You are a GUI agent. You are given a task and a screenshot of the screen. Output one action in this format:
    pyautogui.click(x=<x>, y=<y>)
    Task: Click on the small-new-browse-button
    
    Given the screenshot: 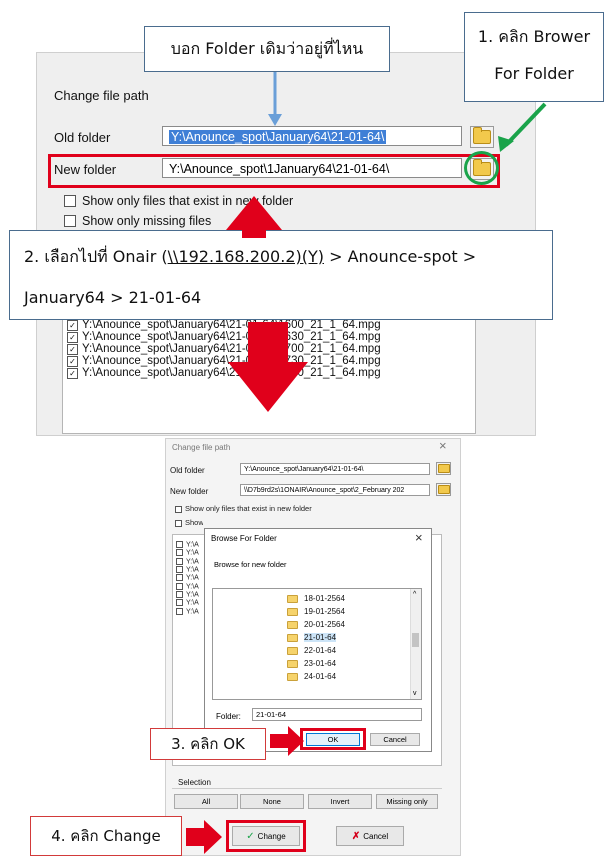 What is the action you would take?
    pyautogui.click(x=443, y=489)
    